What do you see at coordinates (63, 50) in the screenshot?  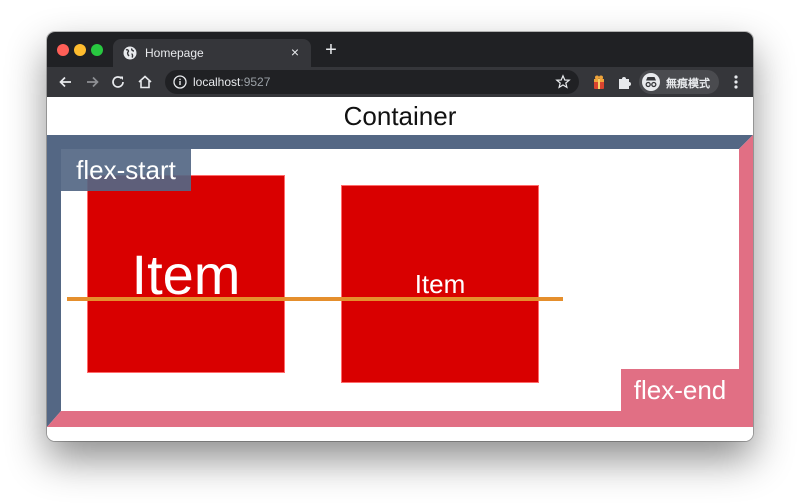 I see `close-window-button` at bounding box center [63, 50].